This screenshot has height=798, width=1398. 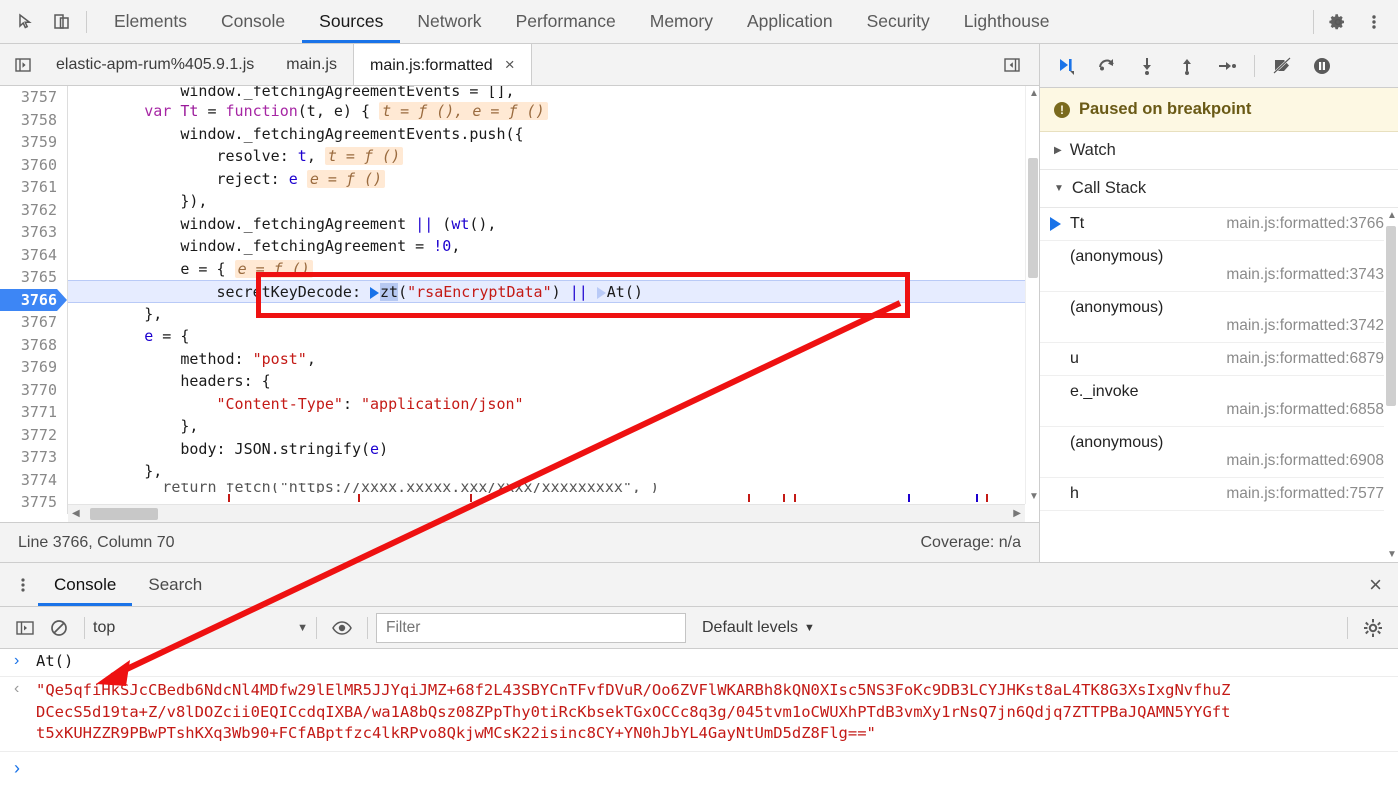 What do you see at coordinates (351, 21) in the screenshot?
I see `tab-sources: Sources` at bounding box center [351, 21].